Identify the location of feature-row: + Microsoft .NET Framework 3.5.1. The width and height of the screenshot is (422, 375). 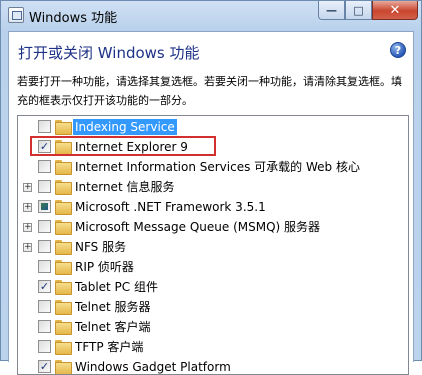
(213, 207).